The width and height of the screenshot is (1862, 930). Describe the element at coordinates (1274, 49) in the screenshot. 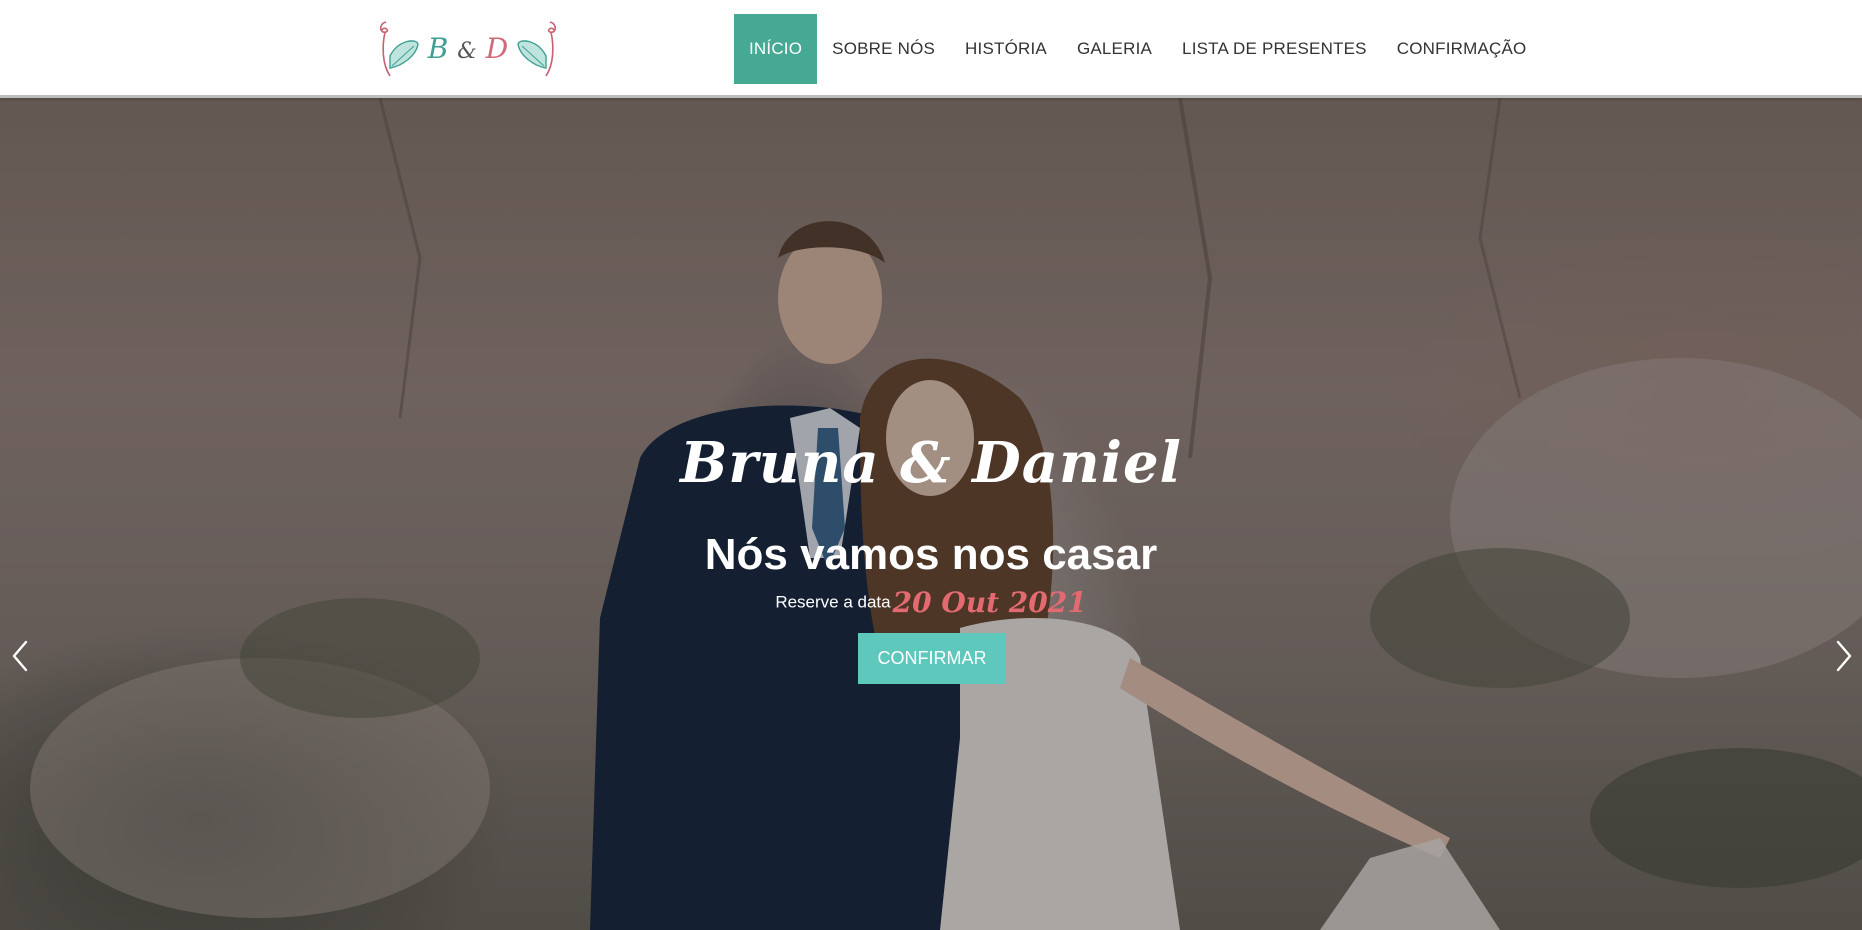

I see `nav-item-lista-de-presentes: LISTA DE PRESENTES` at that location.